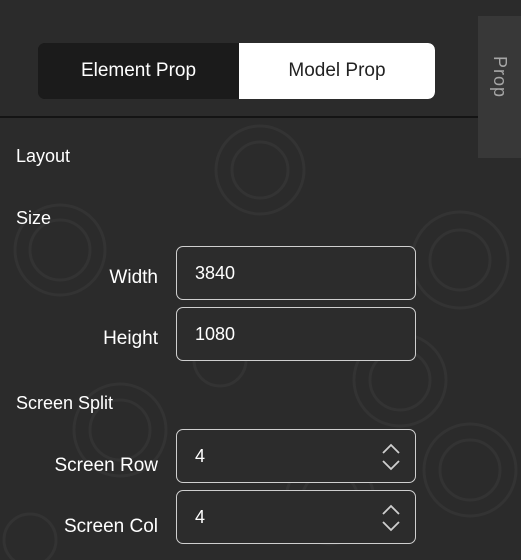 The width and height of the screenshot is (521, 560). Describe the element at coordinates (43, 156) in the screenshot. I see `section-title-layout: Layout` at that location.